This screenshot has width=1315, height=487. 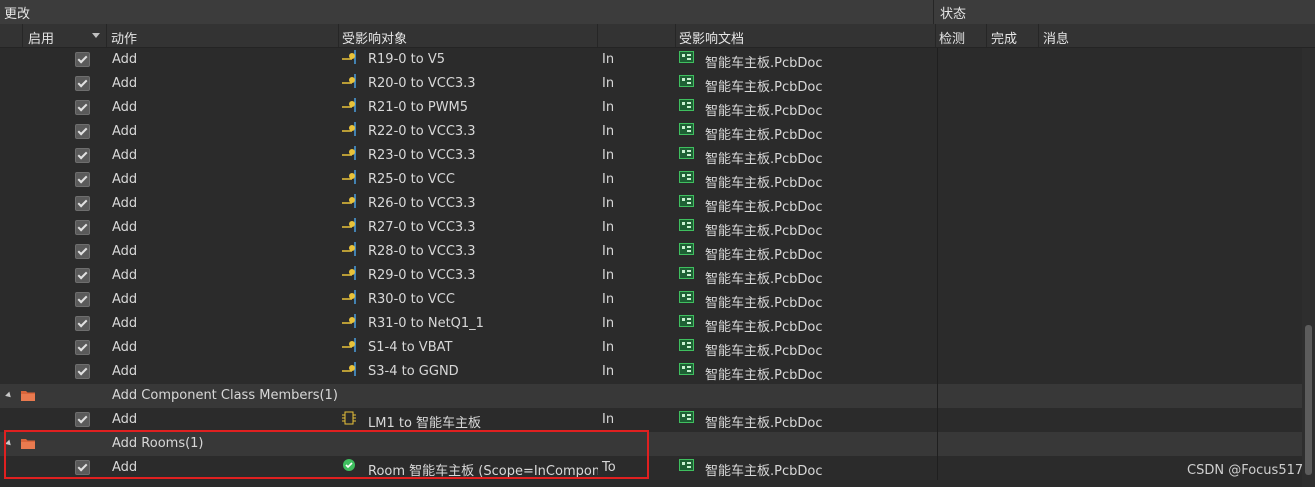 I want to click on table-row: Add R27-0 to VCC3.3 In 智能车主板.PcbDoc, so click(x=651, y=228).